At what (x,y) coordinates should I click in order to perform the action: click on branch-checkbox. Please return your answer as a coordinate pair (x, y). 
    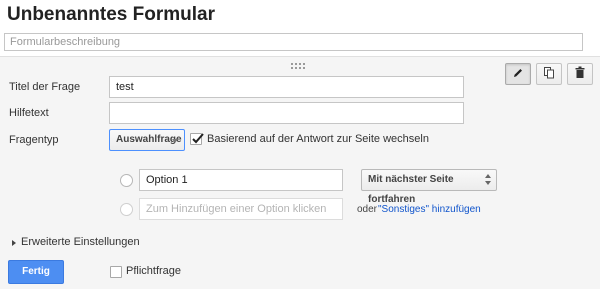
    Looking at the image, I should click on (197, 139).